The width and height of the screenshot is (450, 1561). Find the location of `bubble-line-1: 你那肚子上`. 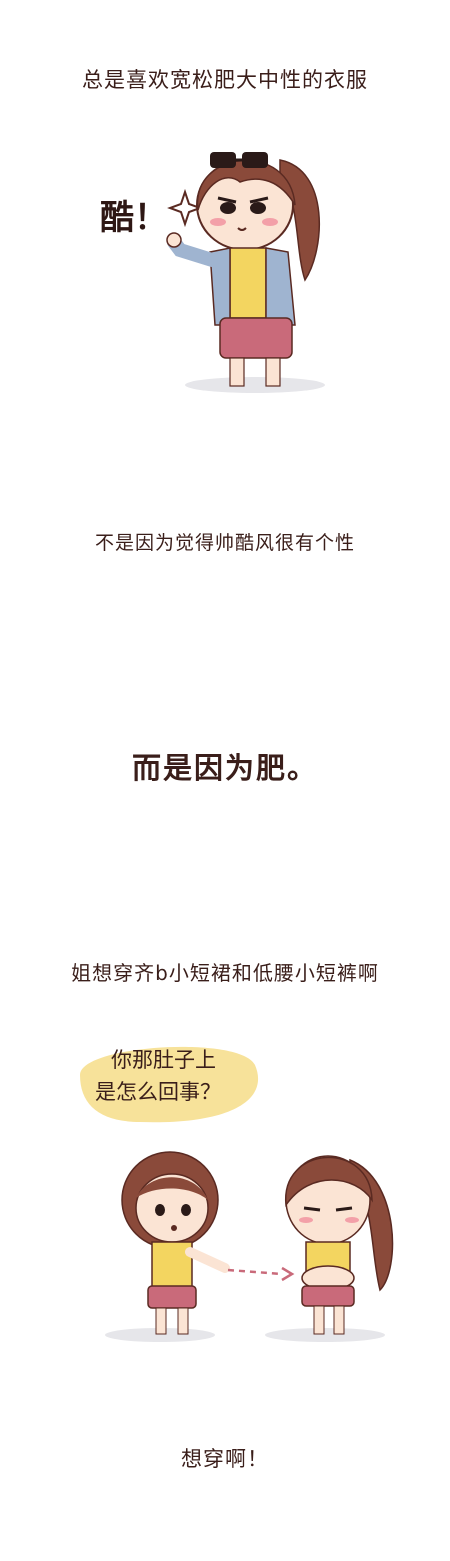

bubble-line-1: 你那肚子上 is located at coordinates (163, 1060).